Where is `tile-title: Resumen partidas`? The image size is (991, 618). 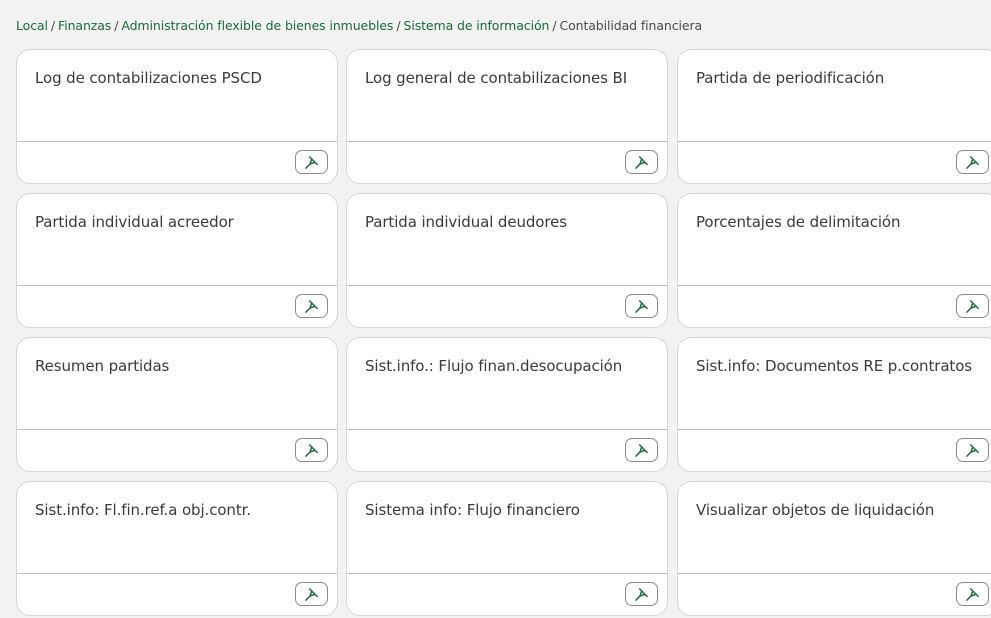
tile-title: Resumen partidas is located at coordinates (102, 366).